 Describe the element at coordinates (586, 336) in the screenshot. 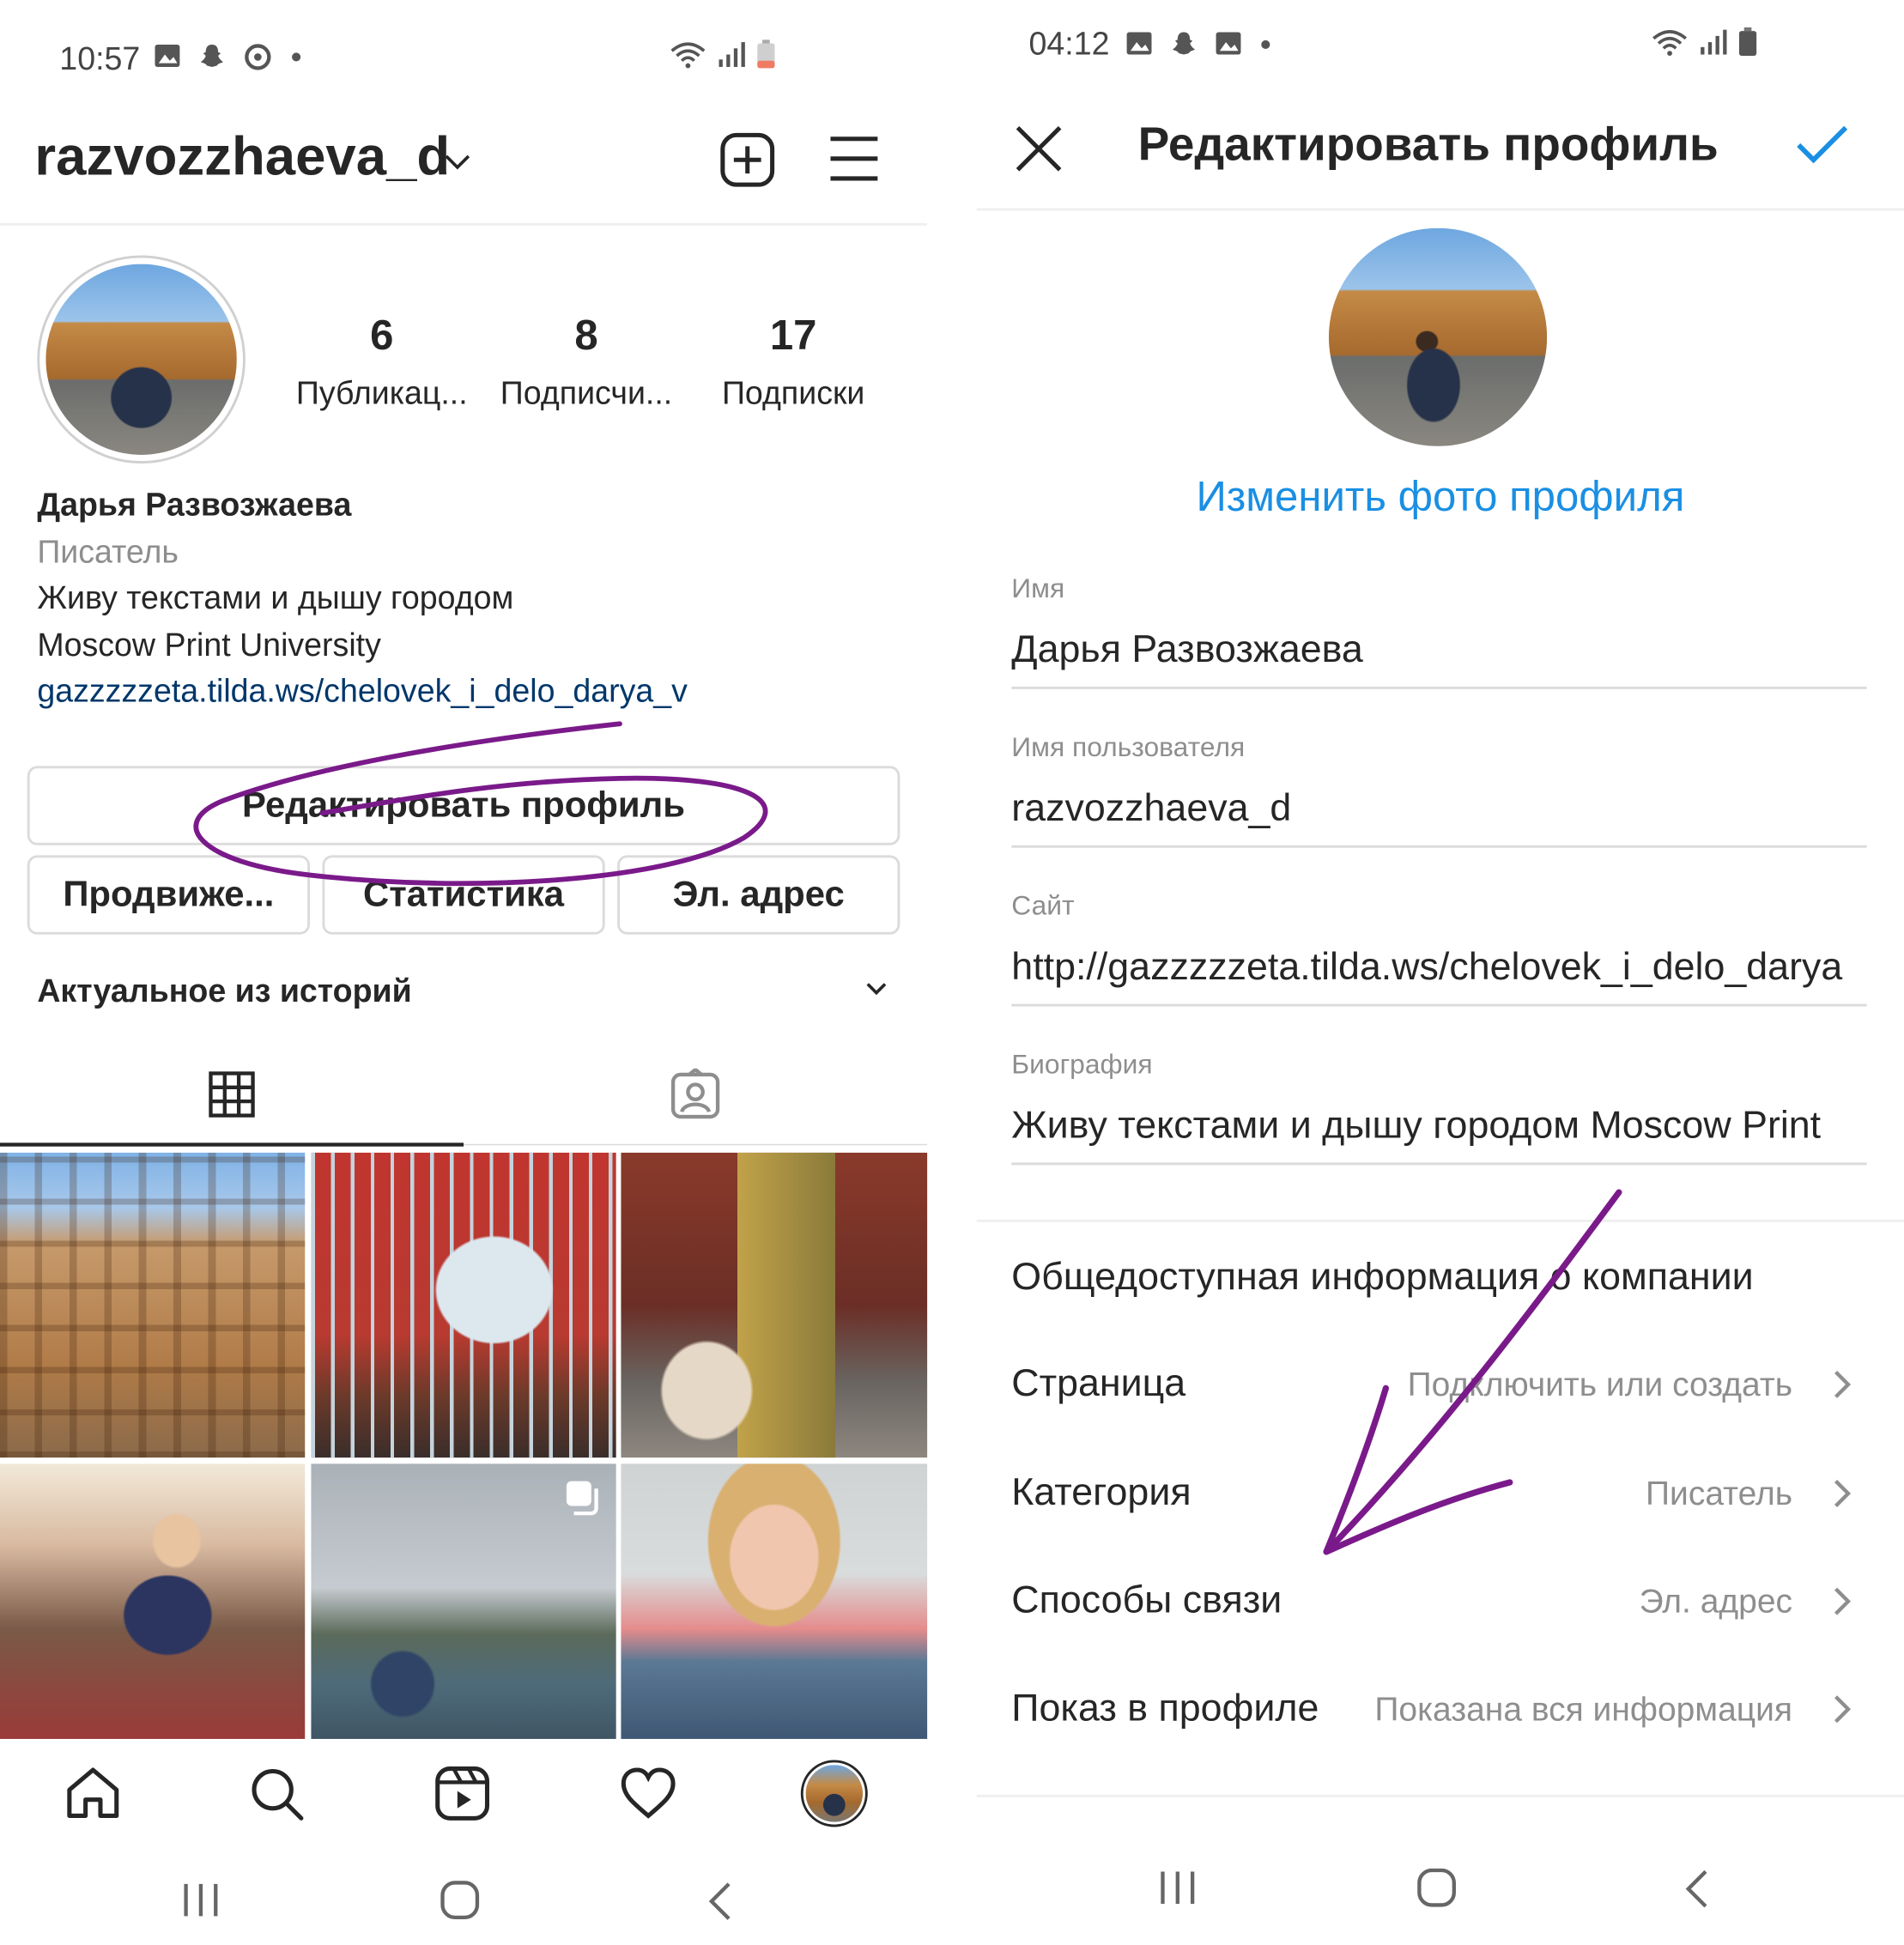

I see `stat-followers-count: 8` at that location.